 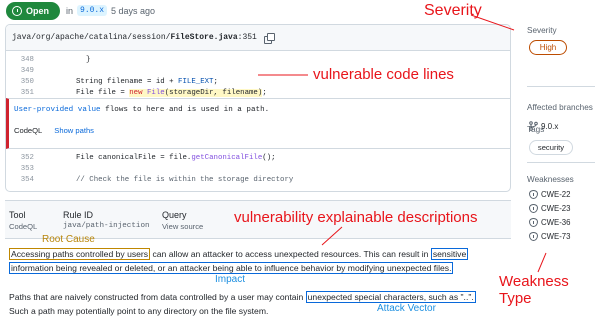 What do you see at coordinates (492, 22) in the screenshot?
I see `severity-pointer` at bounding box center [492, 22].